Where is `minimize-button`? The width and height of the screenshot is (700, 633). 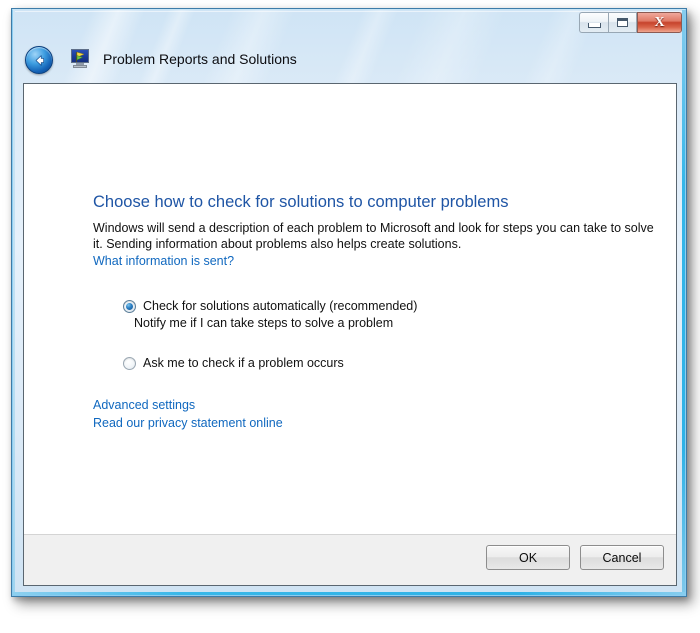
minimize-button is located at coordinates (593, 22).